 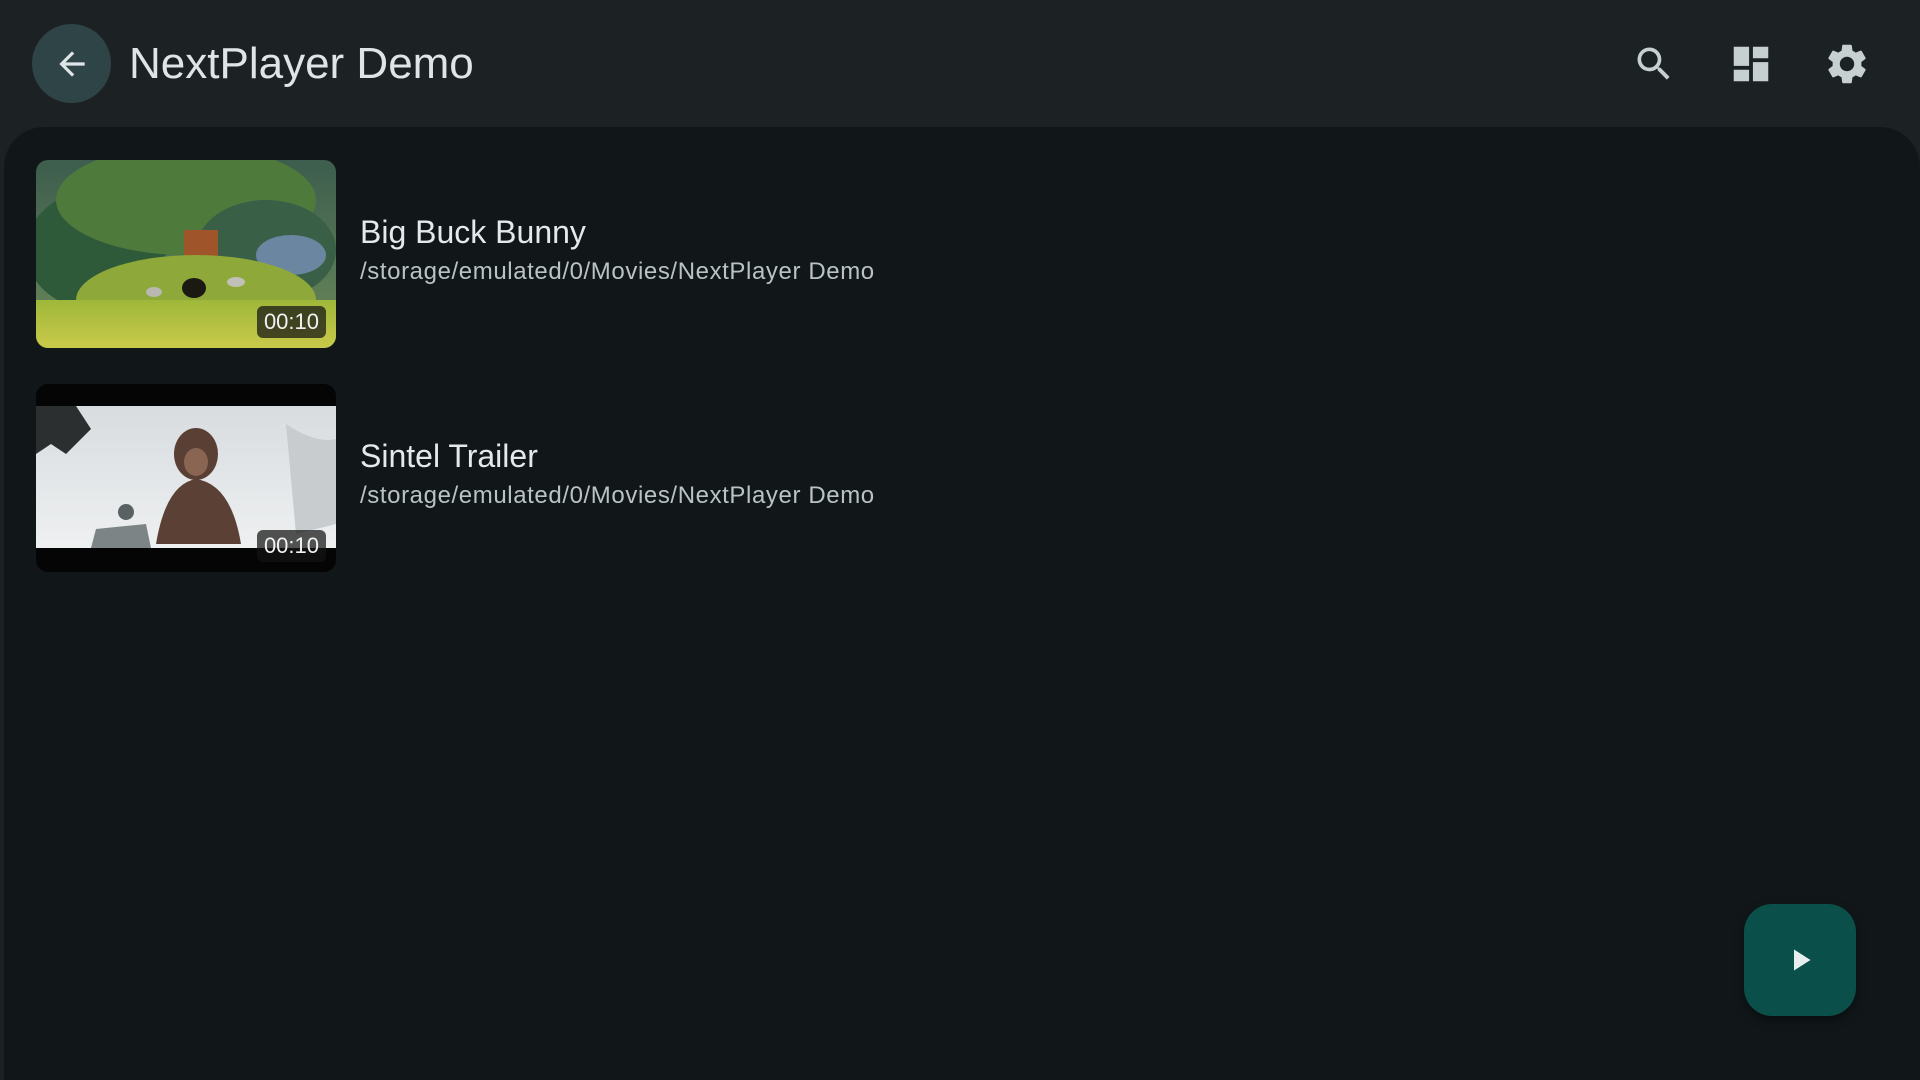 I want to click on play-icon, so click(x=1802, y=960).